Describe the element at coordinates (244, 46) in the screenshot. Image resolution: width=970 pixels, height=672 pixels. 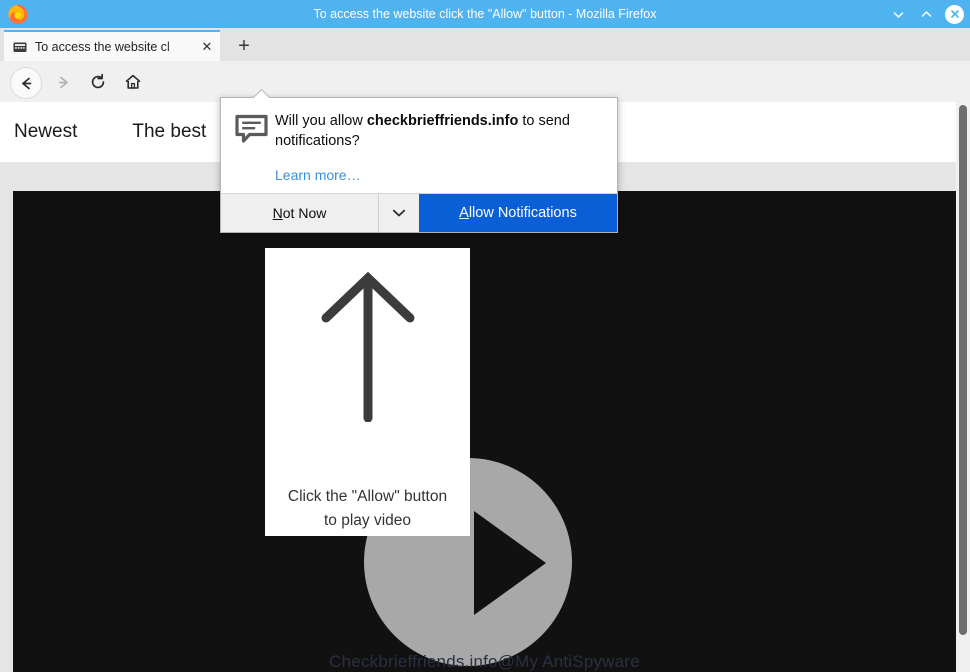
I see `new-tab-button: +` at that location.